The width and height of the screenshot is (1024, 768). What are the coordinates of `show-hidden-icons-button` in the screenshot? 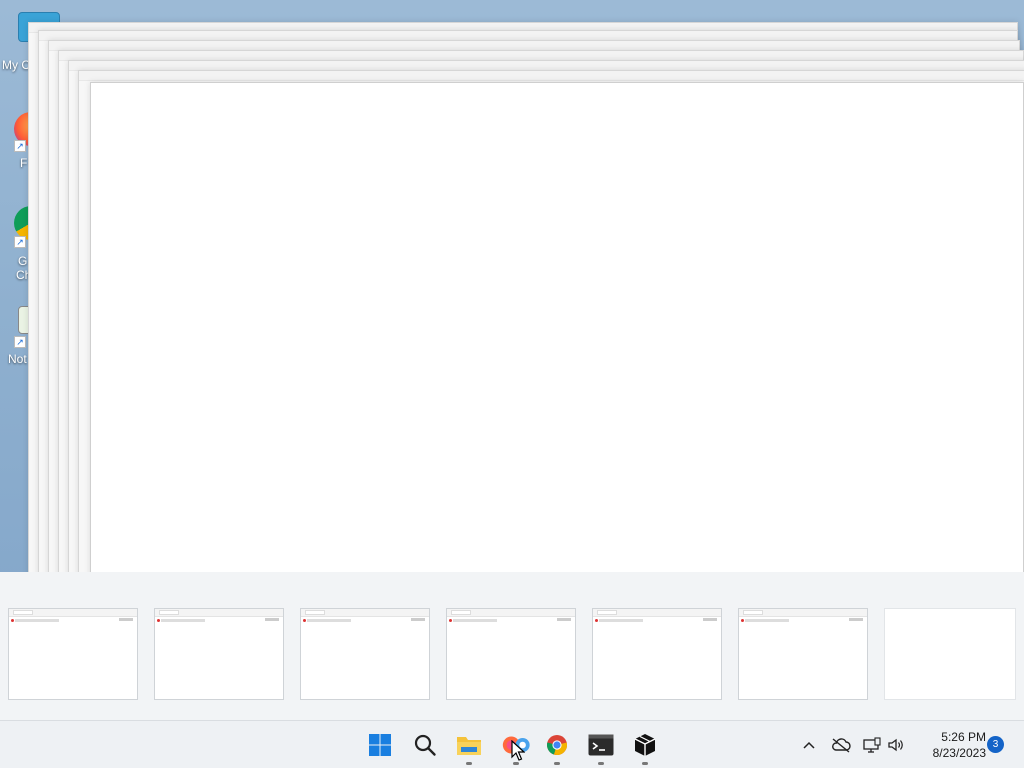 It's located at (809, 744).